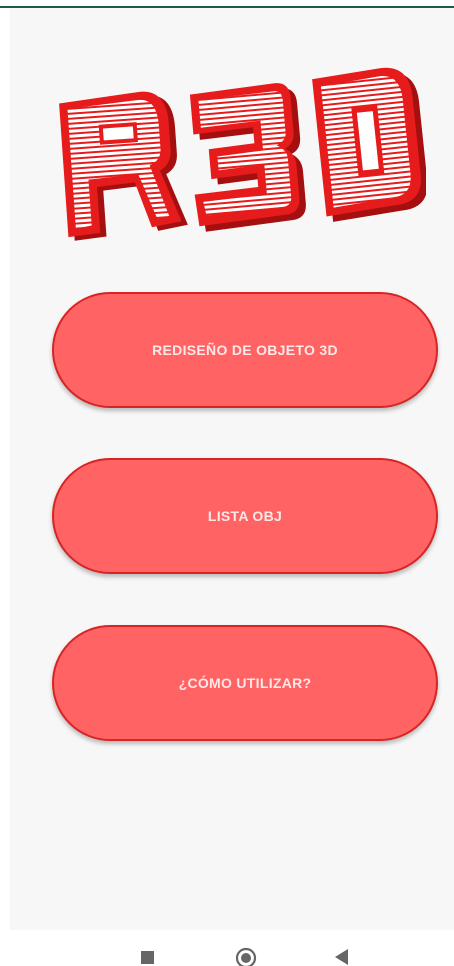 The height and width of the screenshot is (966, 454). Describe the element at coordinates (147, 957) in the screenshot. I see `recent-apps-icon` at that location.